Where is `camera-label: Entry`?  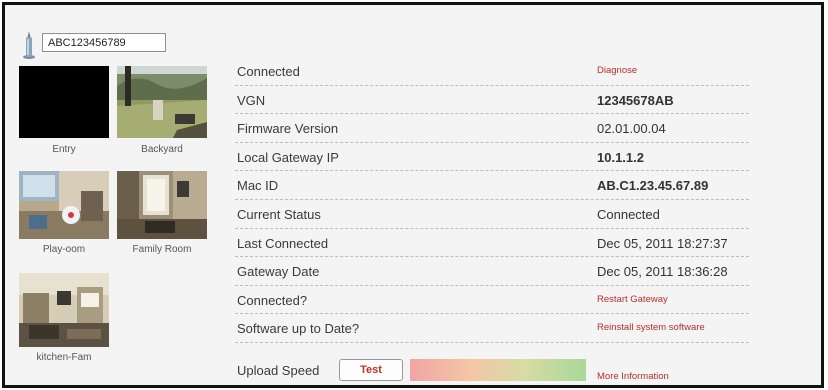 camera-label: Entry is located at coordinates (64, 149).